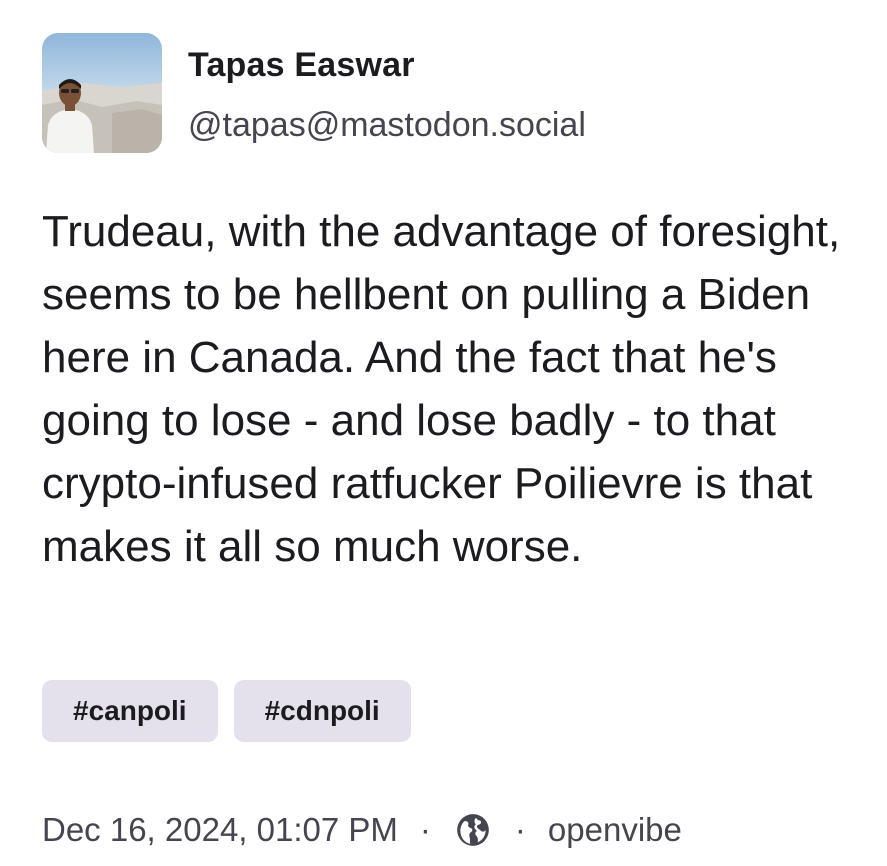 This screenshot has height=866, width=887. What do you see at coordinates (220, 830) in the screenshot?
I see `post-timestamp: Dec 16, 2024, 01:07 PM` at bounding box center [220, 830].